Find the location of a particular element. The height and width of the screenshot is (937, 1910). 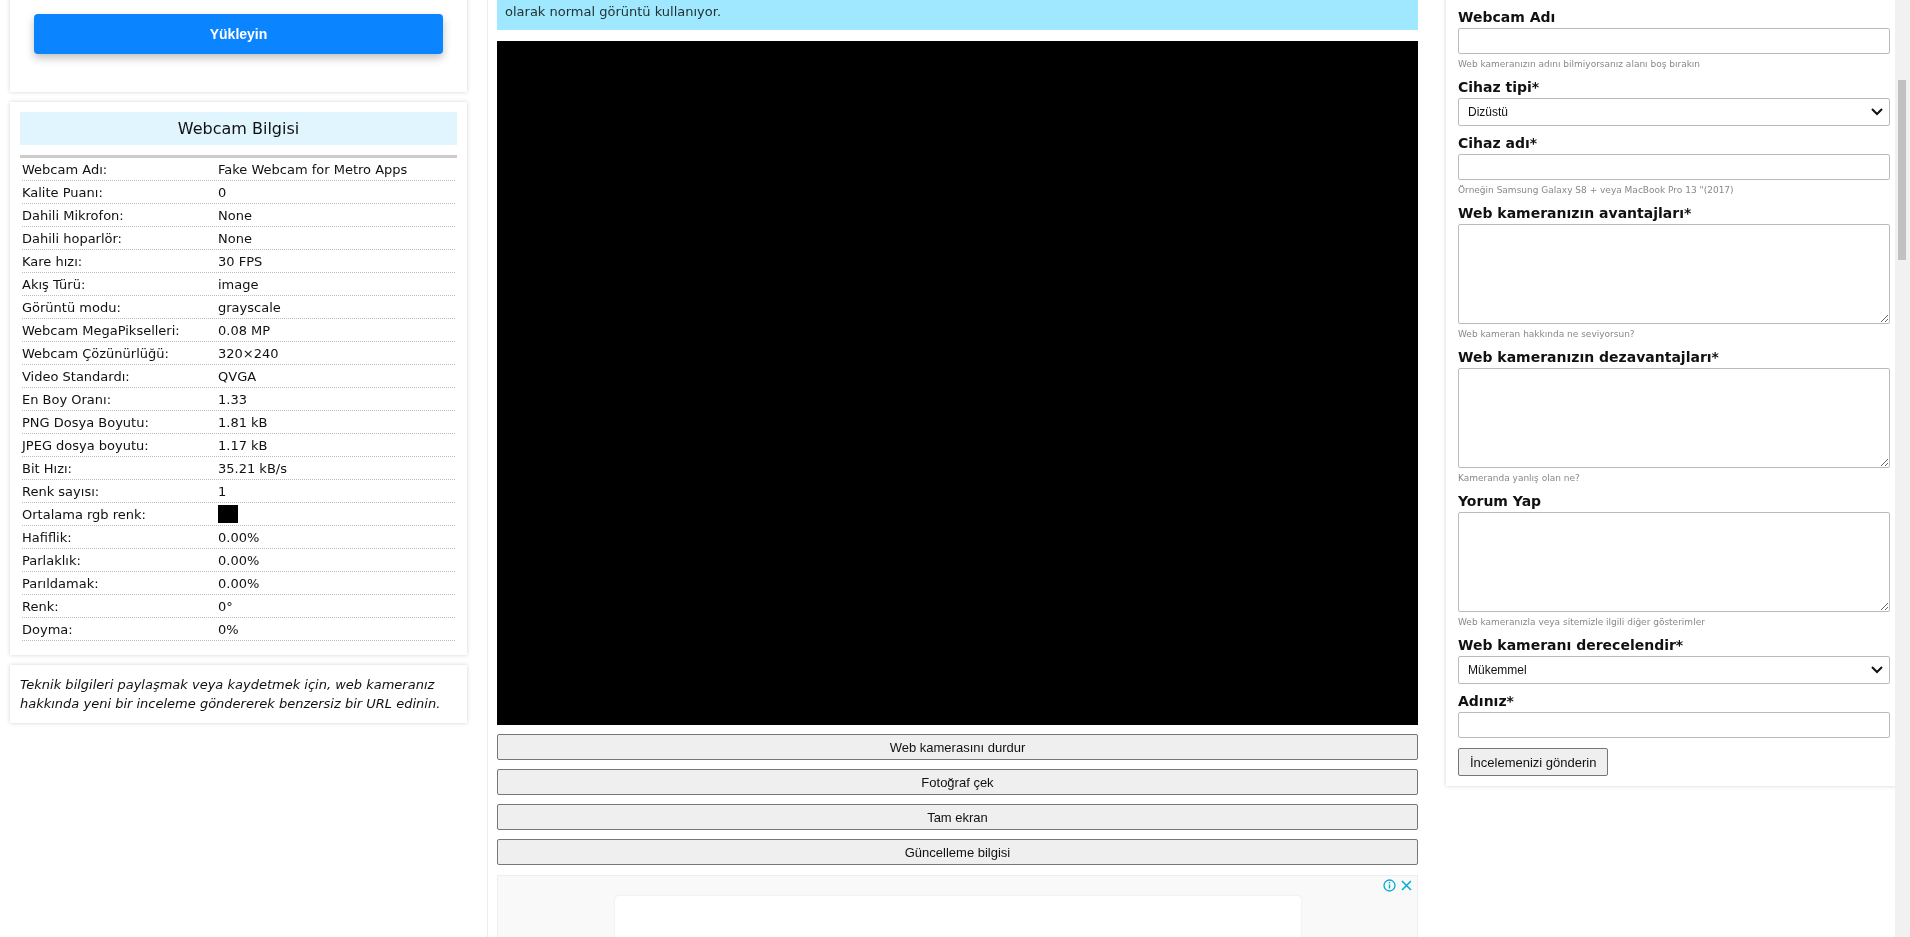

row-label: Webcam Adı: is located at coordinates (65, 169).